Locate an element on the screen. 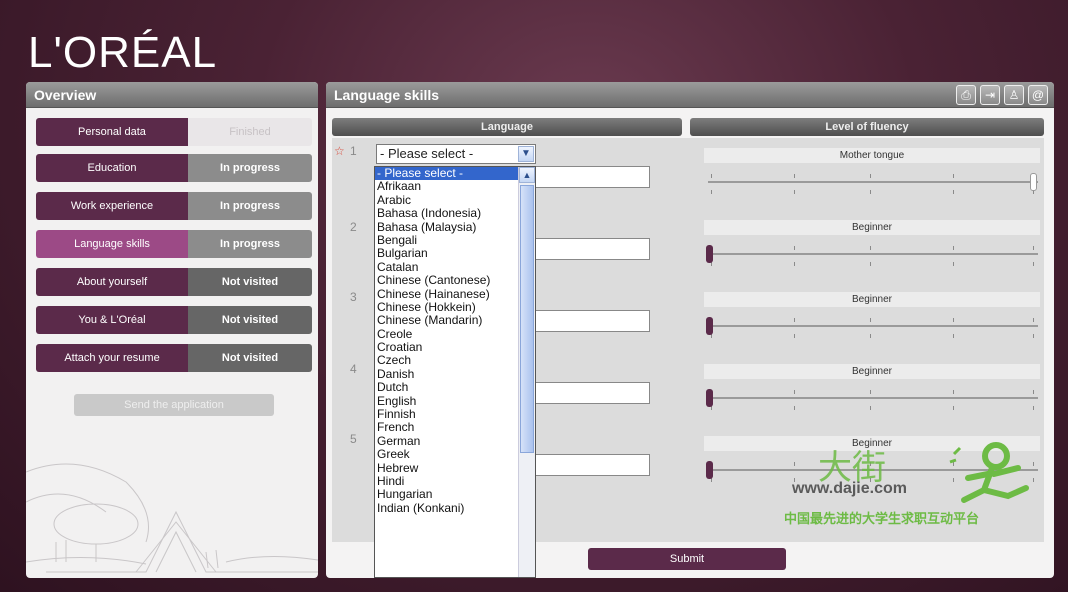 The height and width of the screenshot is (592, 1068). dropdown-option: French is located at coordinates (446, 428).